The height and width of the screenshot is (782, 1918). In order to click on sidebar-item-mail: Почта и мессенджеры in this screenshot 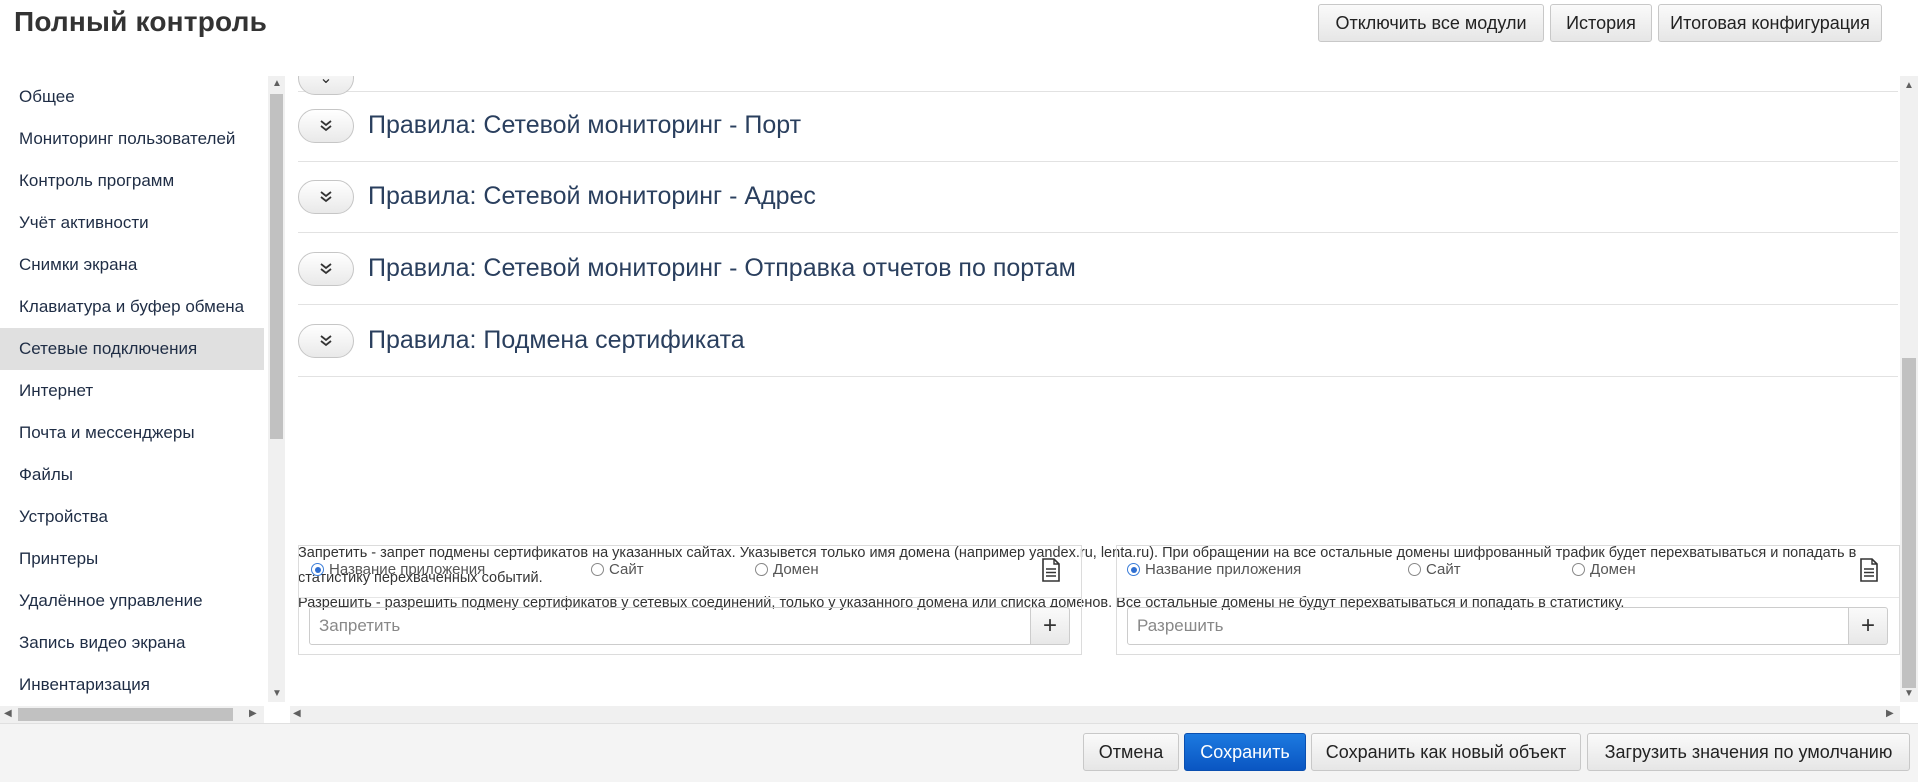, I will do `click(132, 433)`.